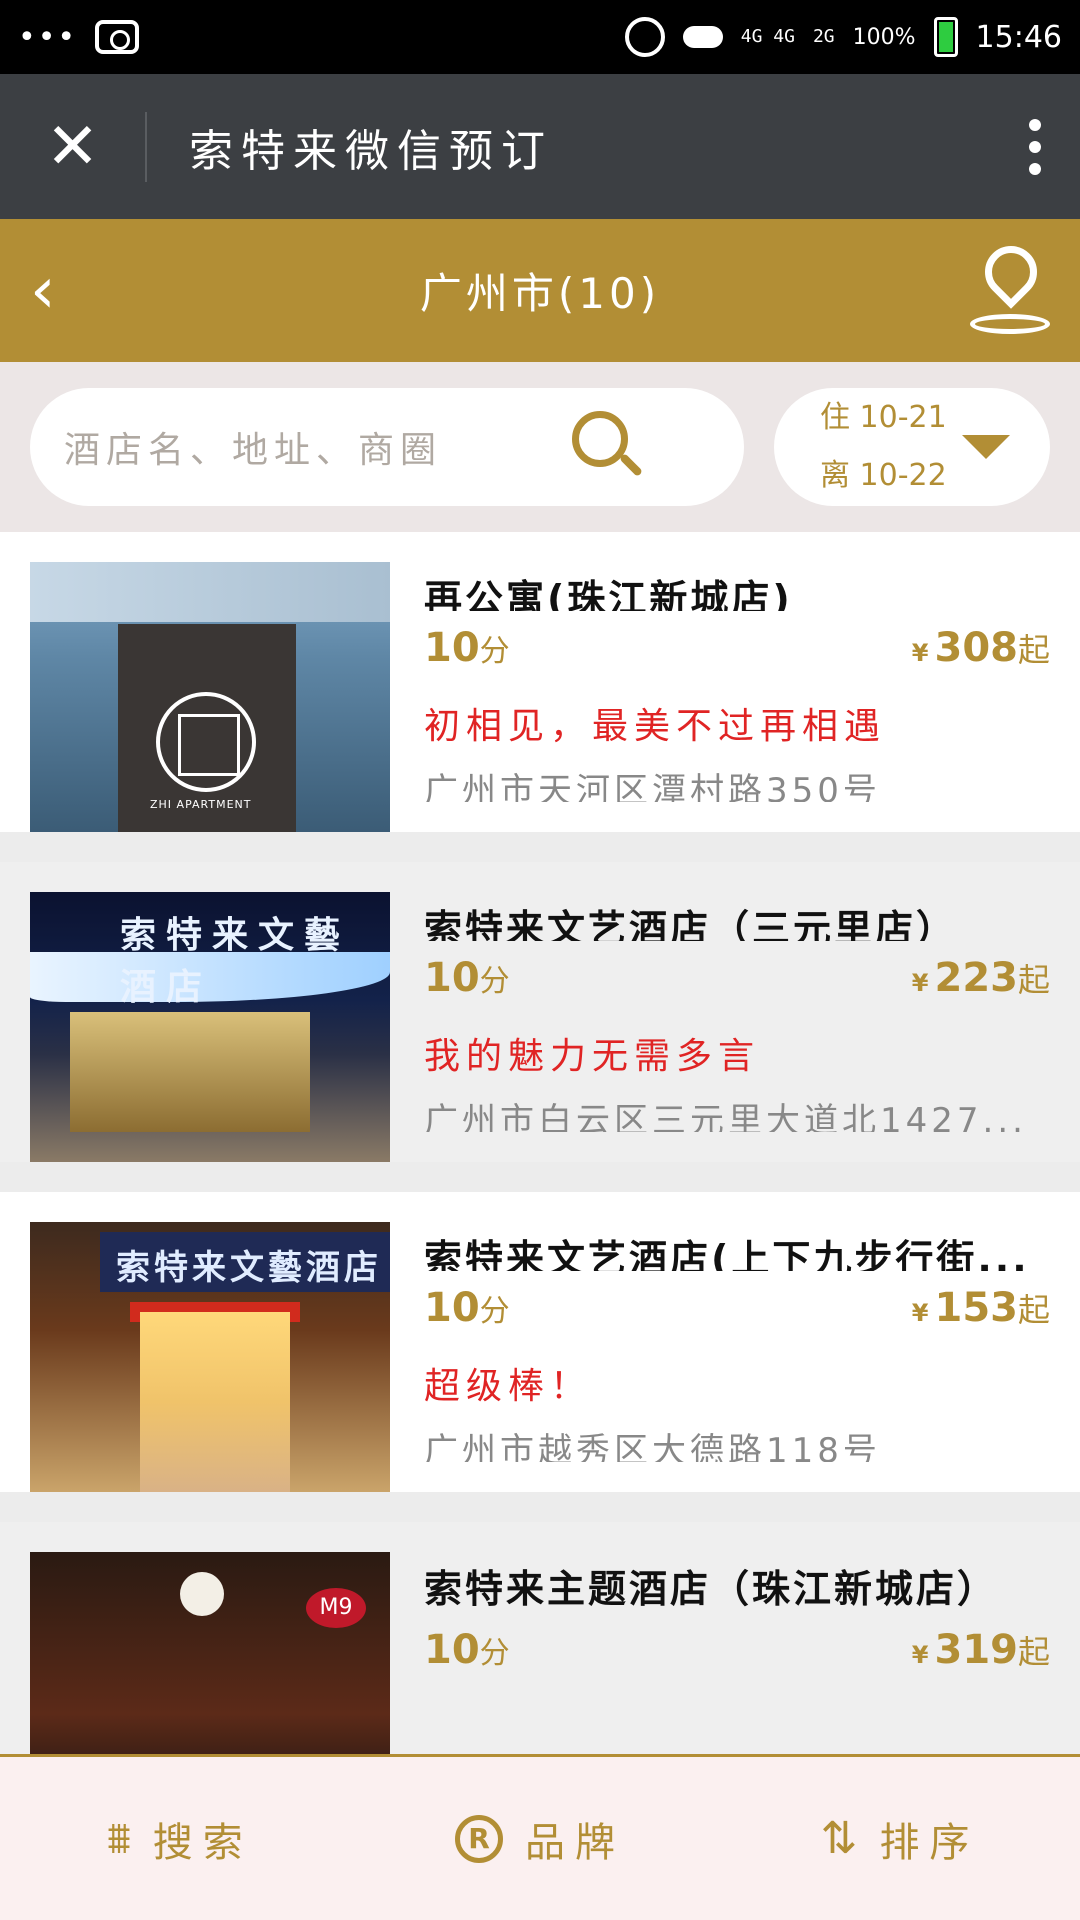 This screenshot has height=1920, width=1080. What do you see at coordinates (976, 978) in the screenshot?
I see `price-value: 223` at bounding box center [976, 978].